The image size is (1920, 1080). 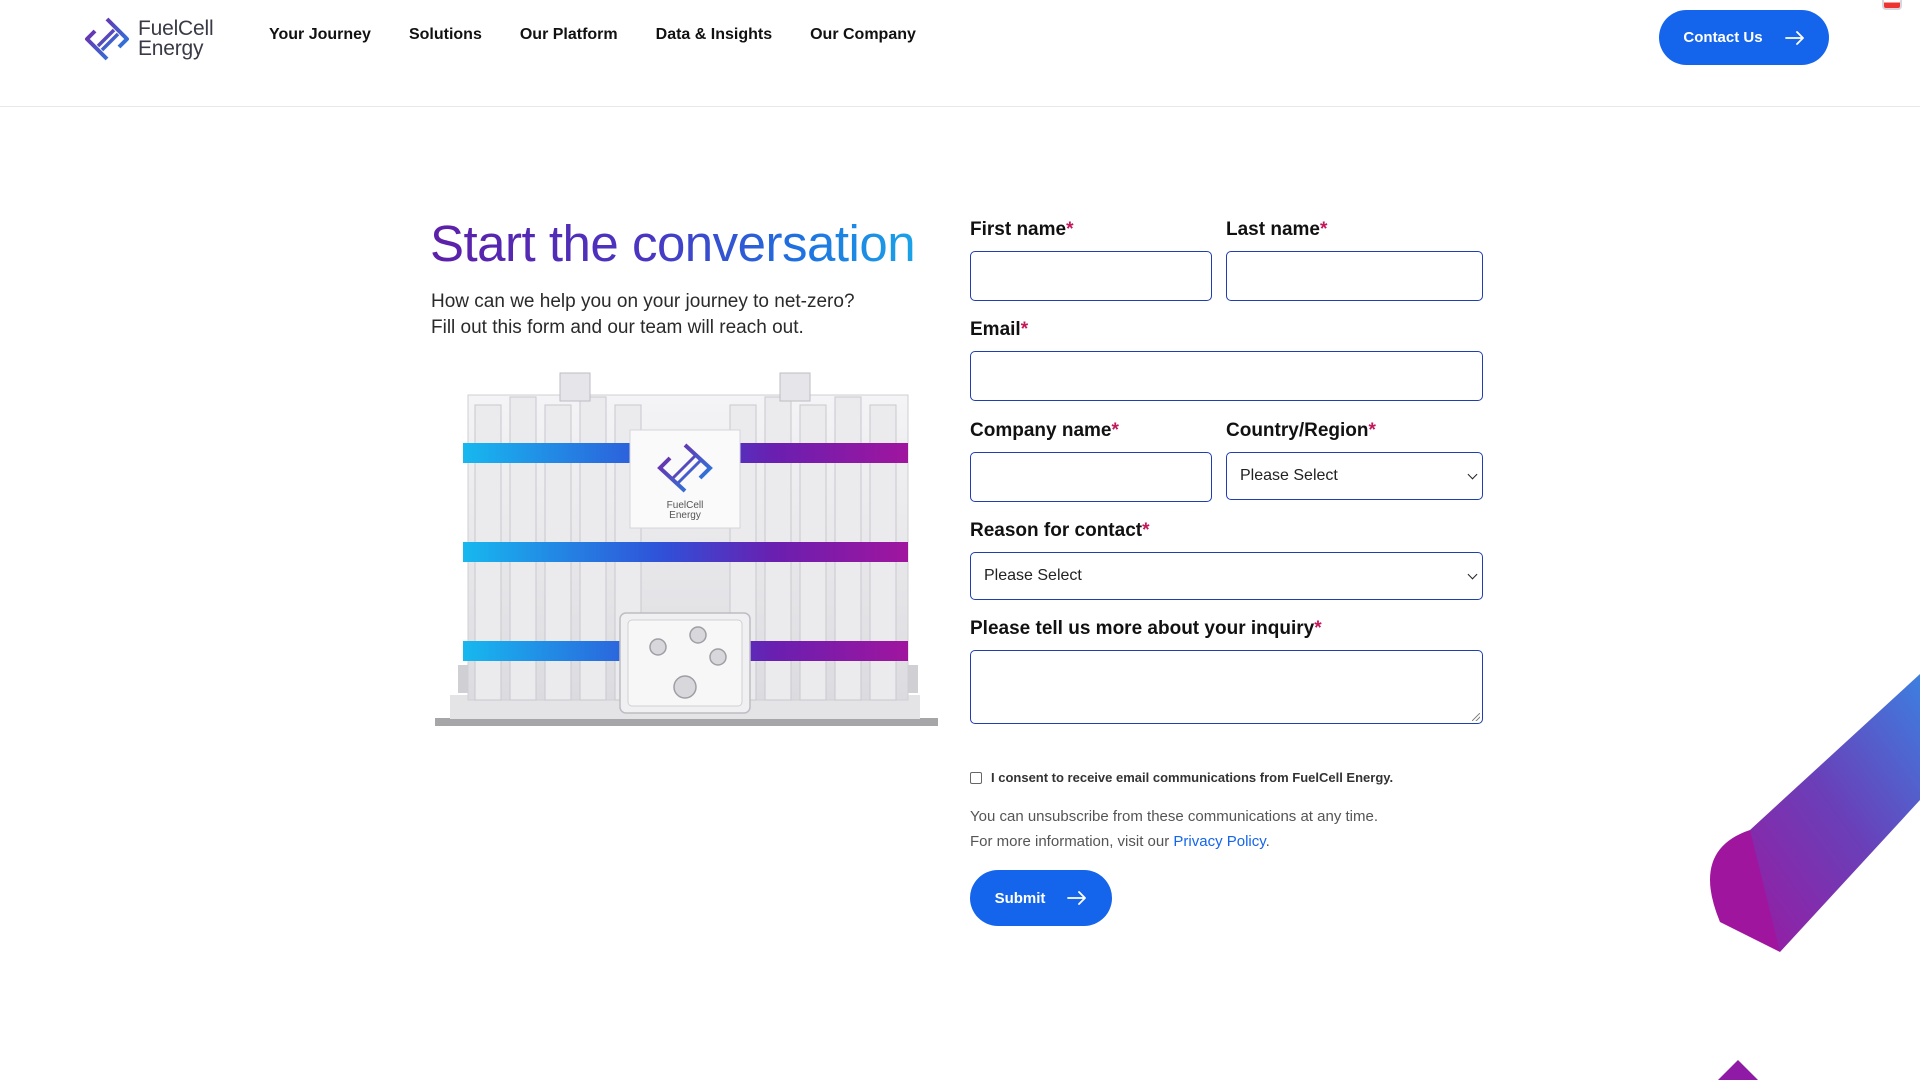 What do you see at coordinates (1142, 628) in the screenshot?
I see `inquiry-label-text: Please tell us more about your inquiry` at bounding box center [1142, 628].